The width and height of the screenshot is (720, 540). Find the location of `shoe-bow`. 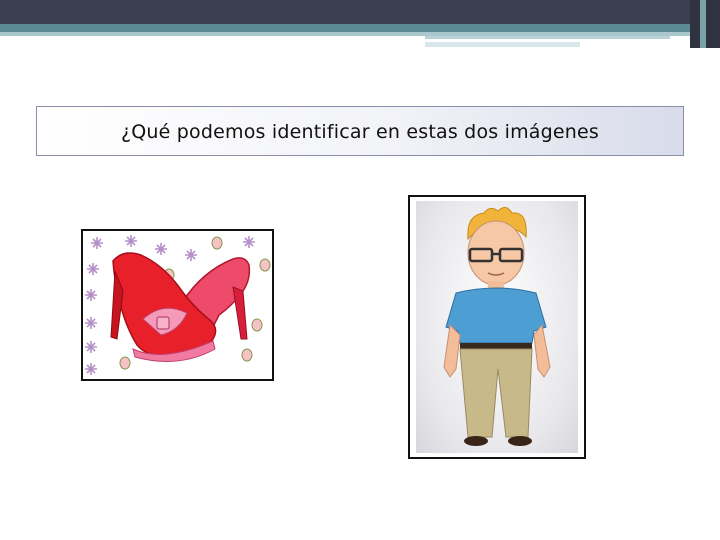

shoe-bow is located at coordinates (163, 323).